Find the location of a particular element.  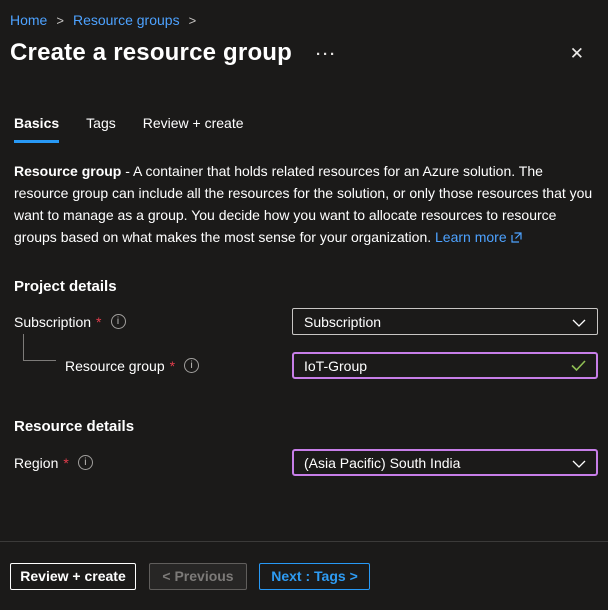

region-dropdown: (Asia Pacific) South India is located at coordinates (445, 462).